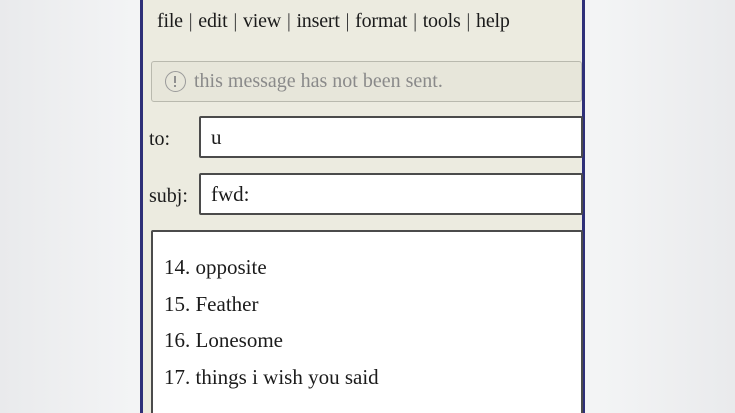 The image size is (735, 413). Describe the element at coordinates (212, 21) in the screenshot. I see `menu-edit: edit` at that location.